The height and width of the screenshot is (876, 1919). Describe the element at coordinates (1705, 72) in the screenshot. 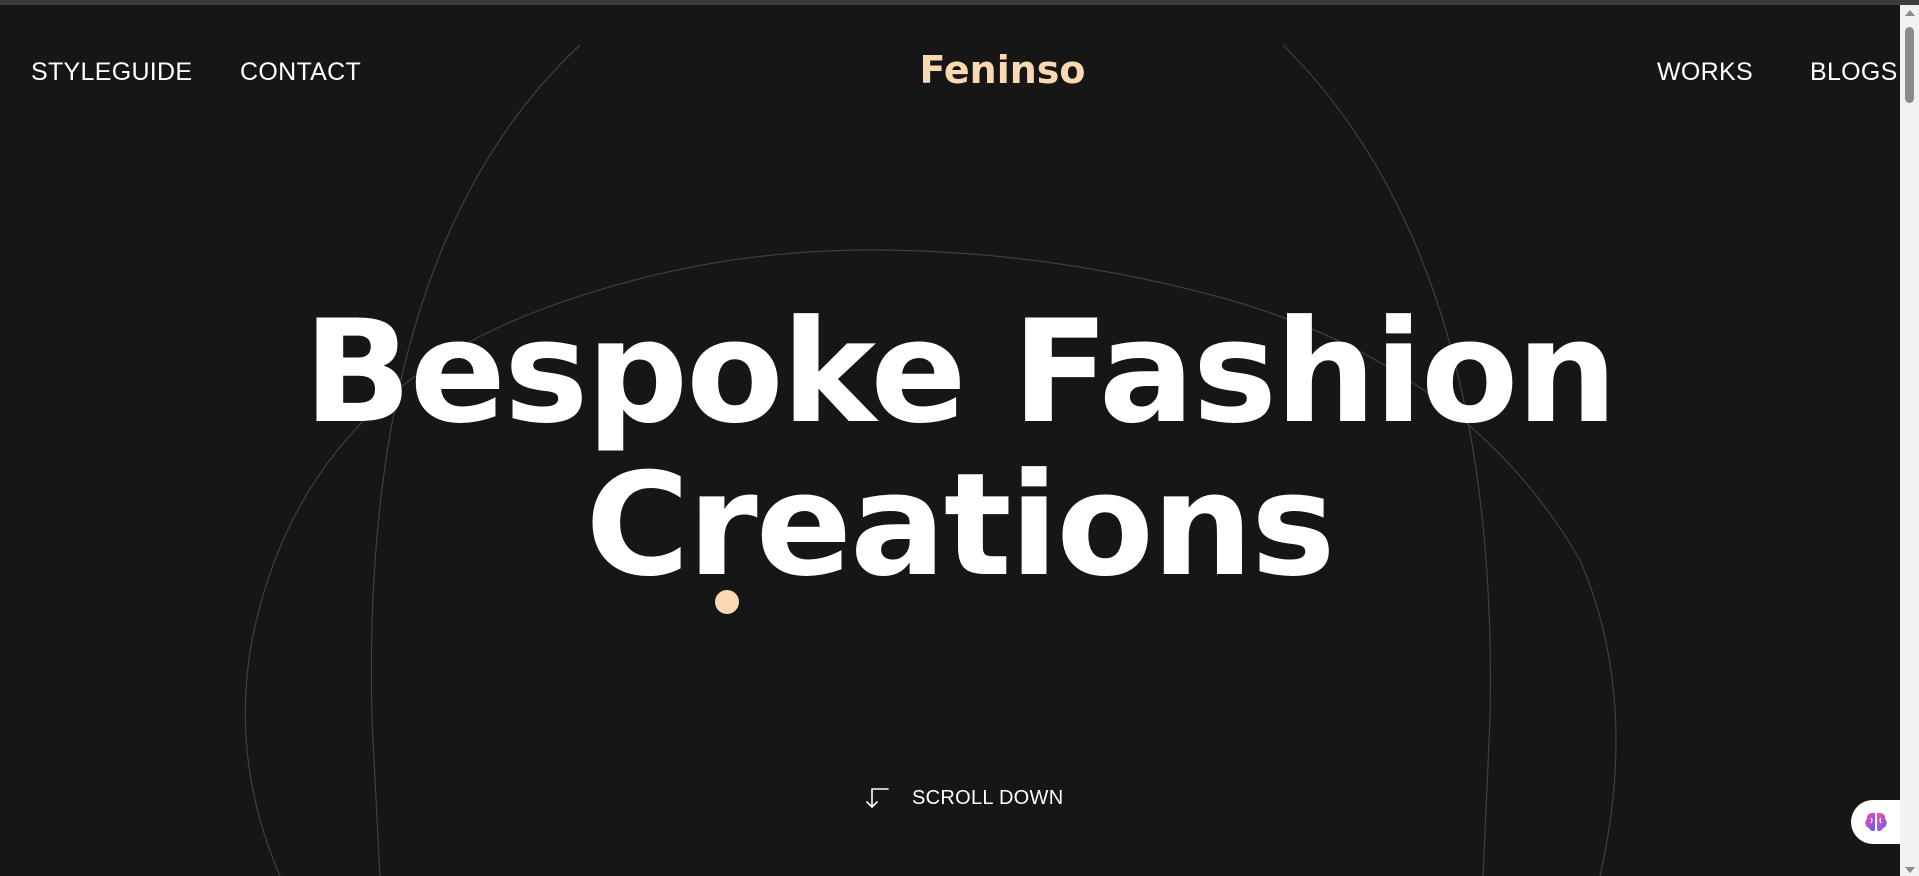

I see `nav-works: WORKS` at that location.